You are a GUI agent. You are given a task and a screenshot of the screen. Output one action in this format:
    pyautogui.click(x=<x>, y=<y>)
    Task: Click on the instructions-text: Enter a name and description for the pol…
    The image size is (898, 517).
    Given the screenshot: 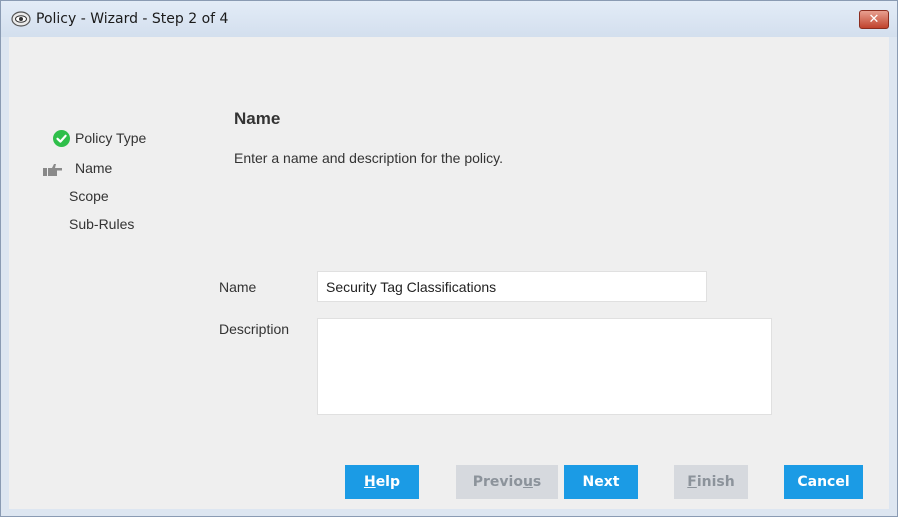 What is the action you would take?
    pyautogui.click(x=369, y=158)
    